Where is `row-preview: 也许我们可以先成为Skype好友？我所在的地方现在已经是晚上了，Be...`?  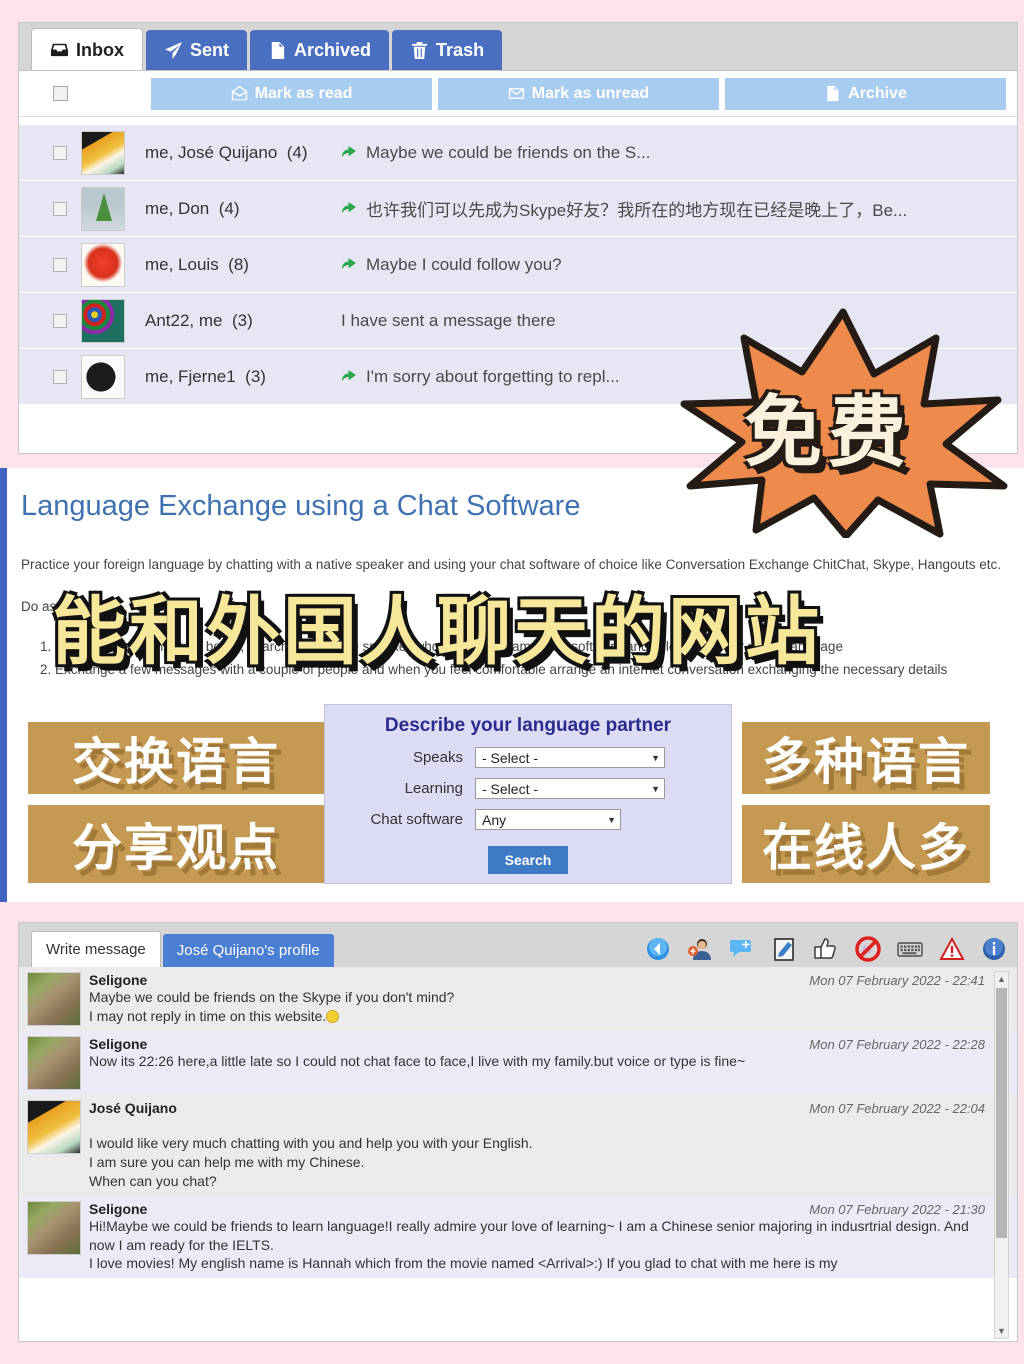
row-preview: 也许我们可以先成为Skype好友？我所在的地方现在已经是晚上了，Be... is located at coordinates (624, 208).